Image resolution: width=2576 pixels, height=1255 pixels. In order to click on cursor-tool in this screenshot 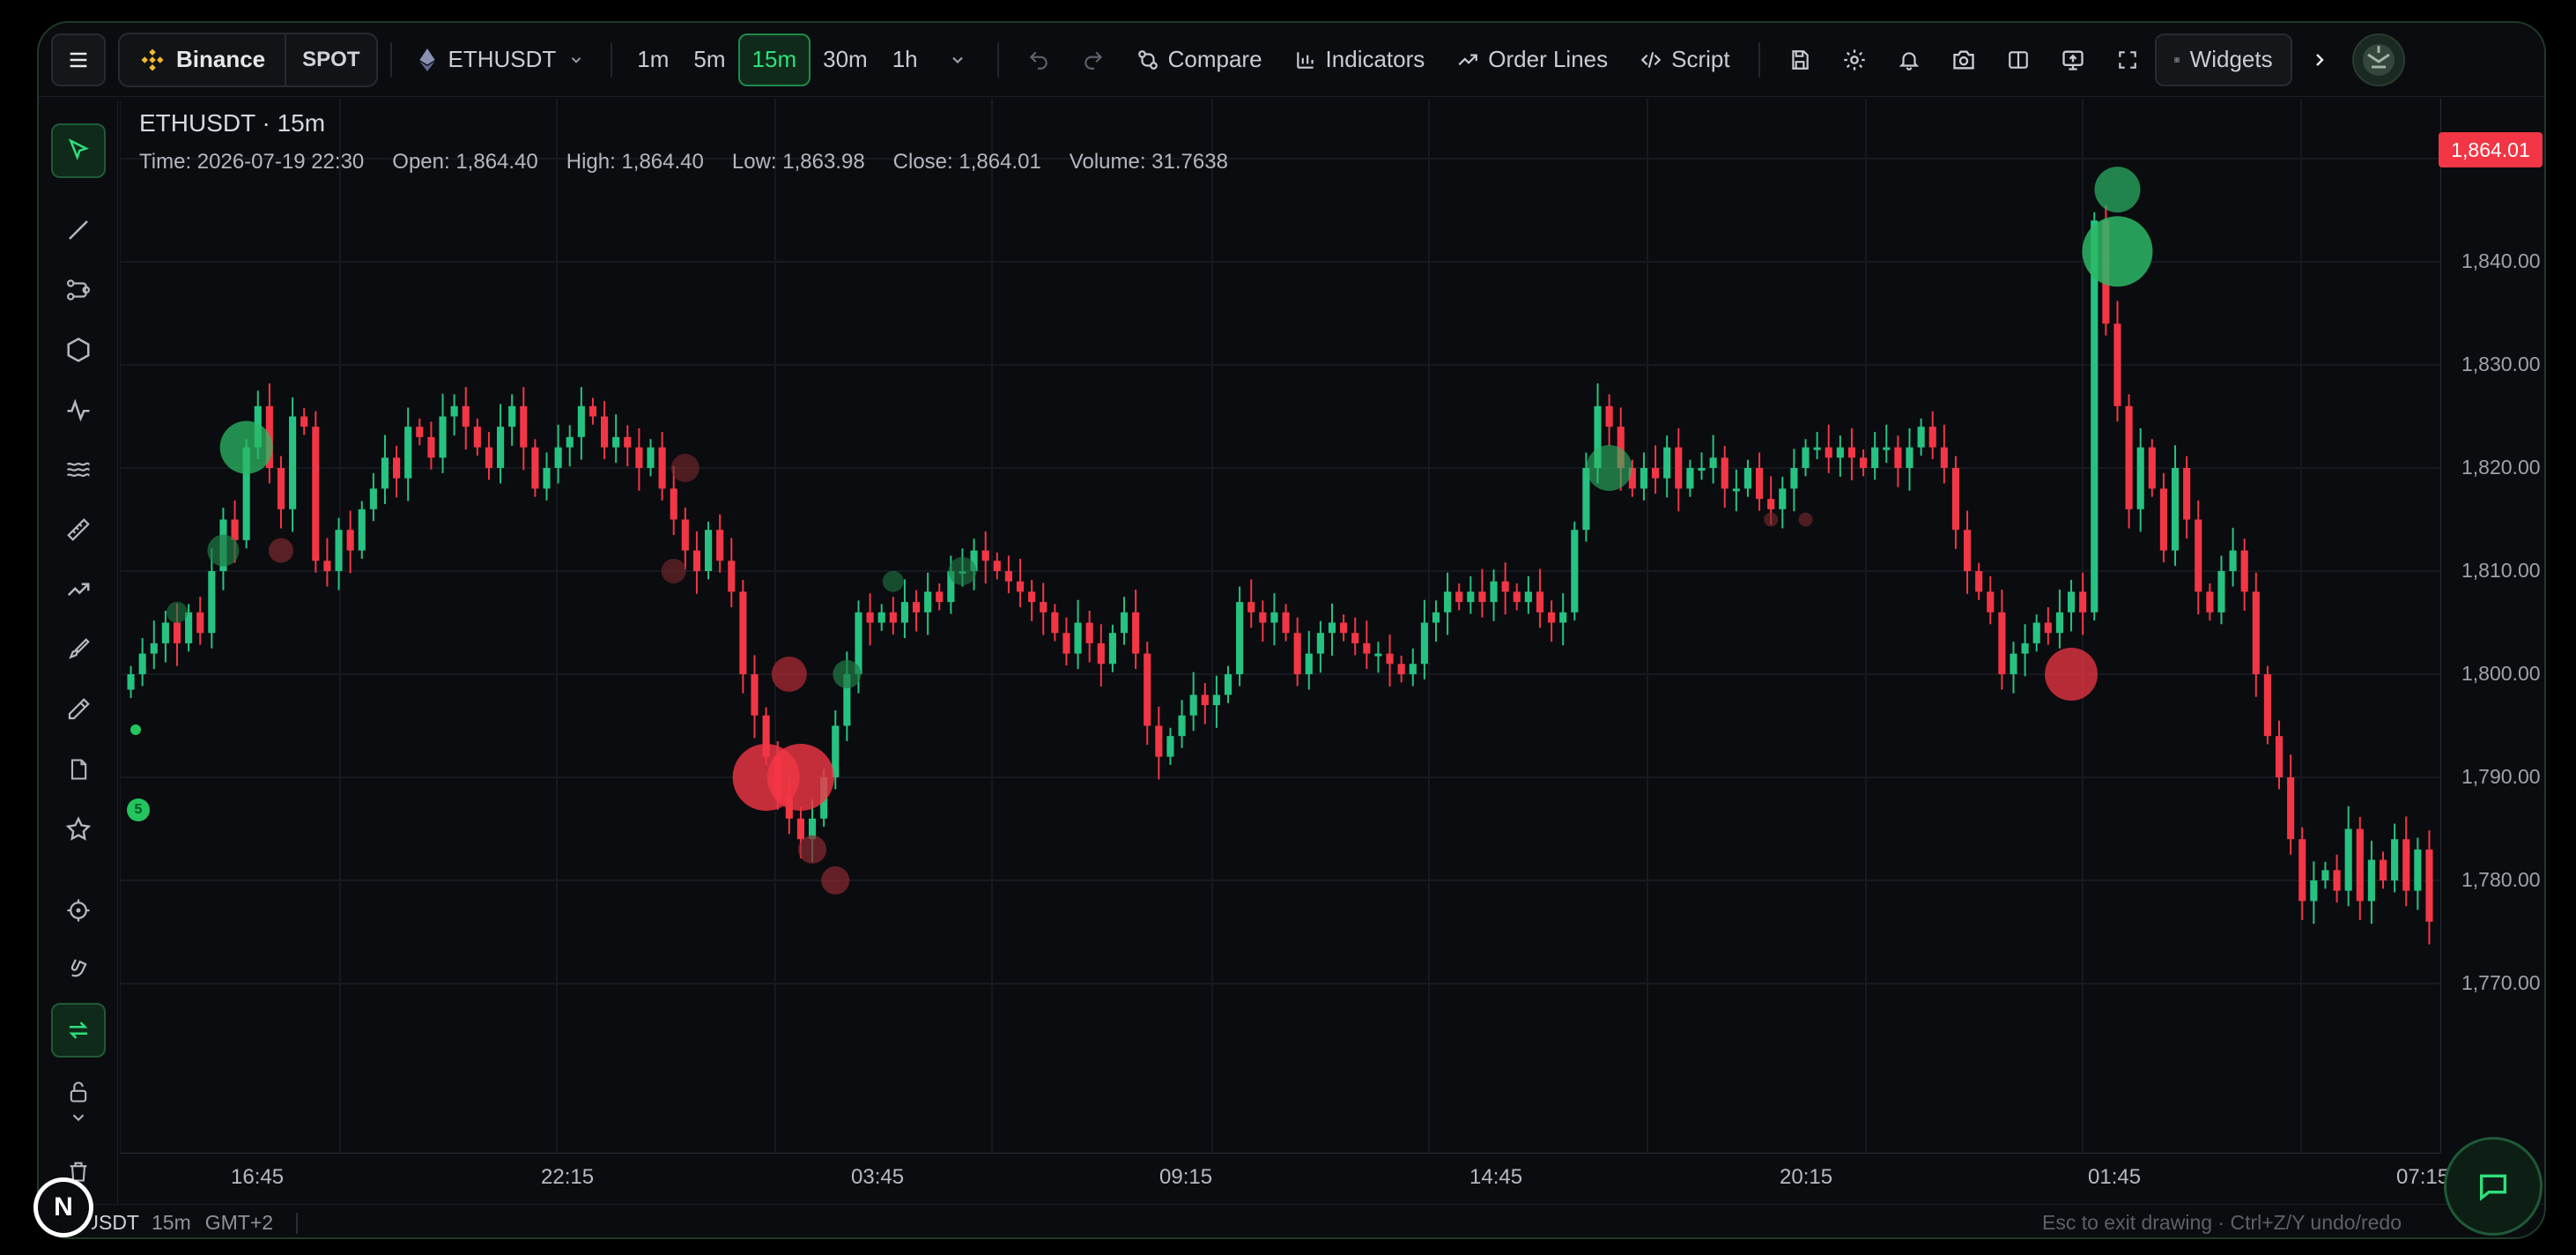, I will do `click(79, 150)`.